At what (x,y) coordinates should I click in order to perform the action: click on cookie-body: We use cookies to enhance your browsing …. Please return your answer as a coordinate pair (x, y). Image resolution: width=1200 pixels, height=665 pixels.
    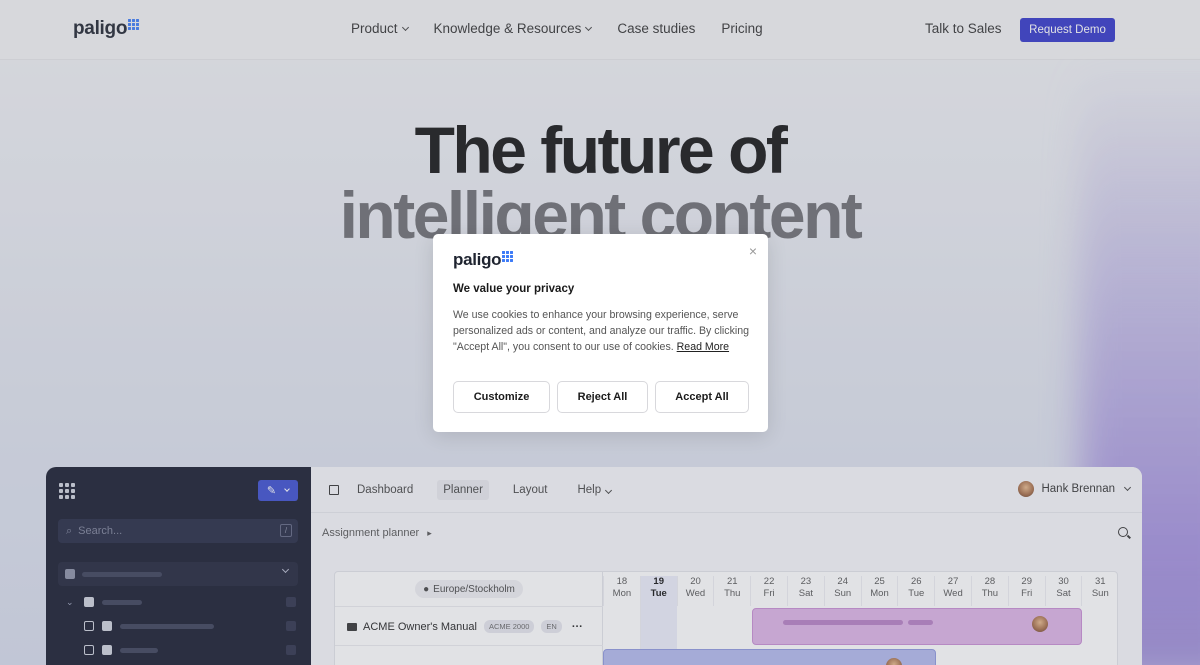
    Looking at the image, I should click on (601, 331).